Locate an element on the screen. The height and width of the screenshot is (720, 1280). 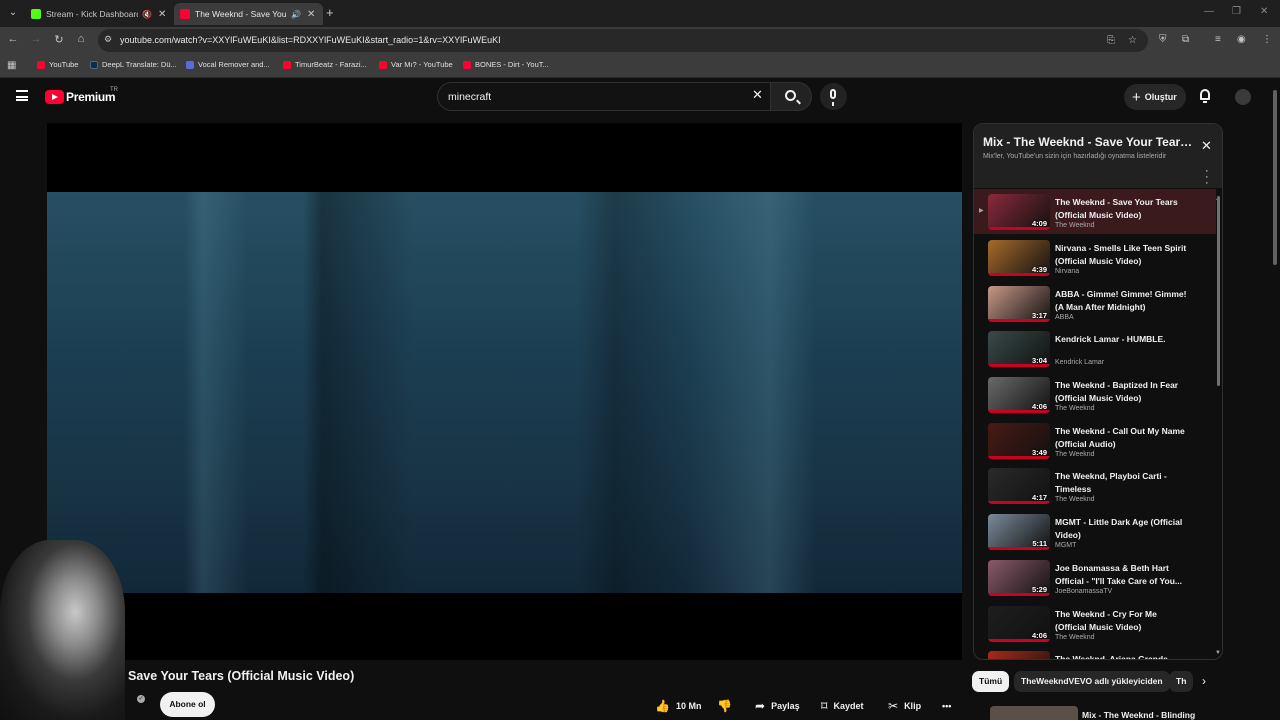
voice-search-button is located at coordinates (833, 96).